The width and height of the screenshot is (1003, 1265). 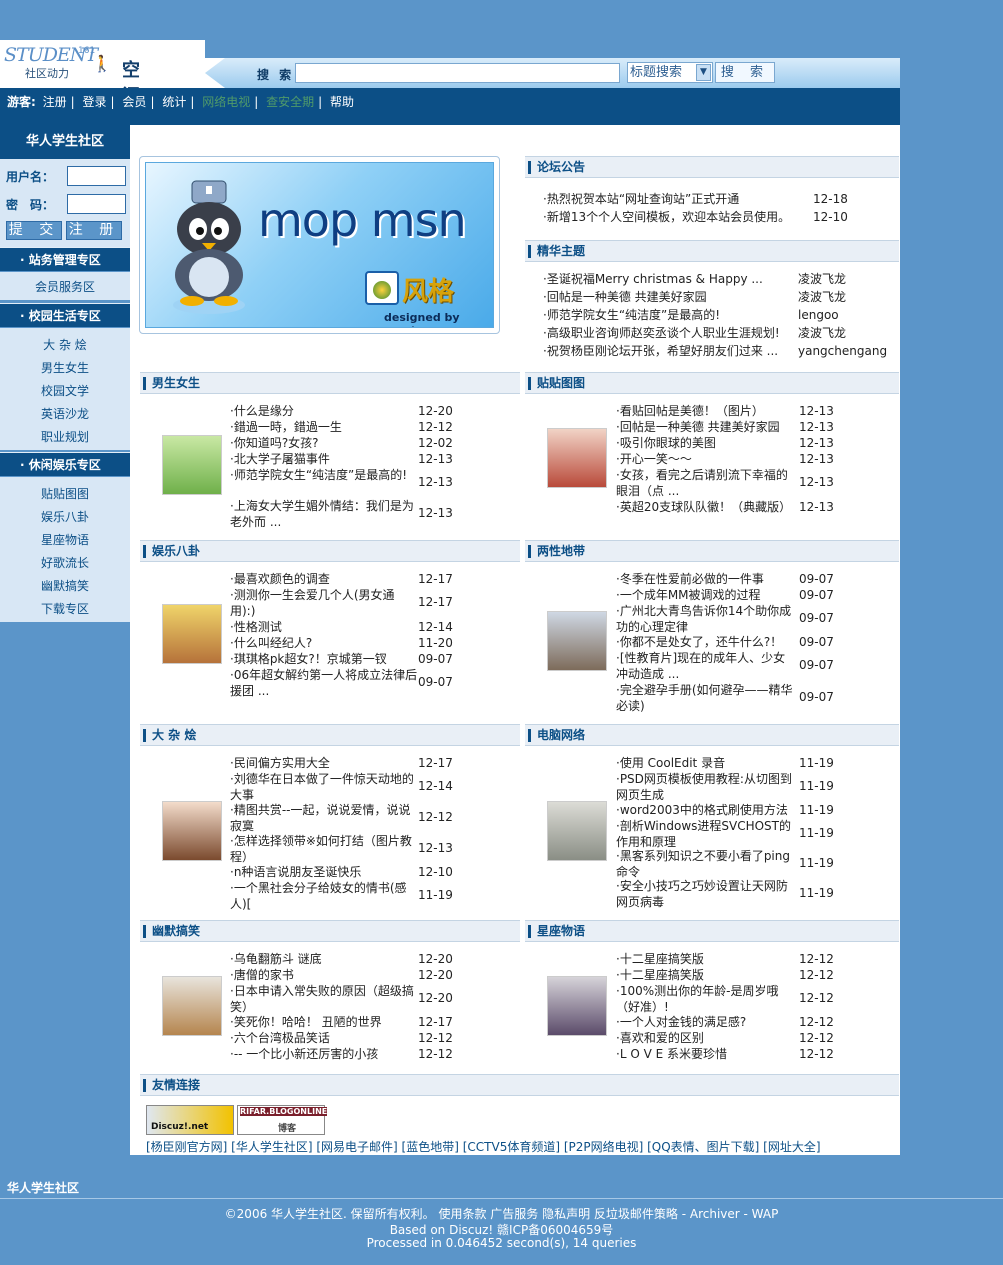 What do you see at coordinates (174, 101) in the screenshot?
I see `nav-stats: 统计` at bounding box center [174, 101].